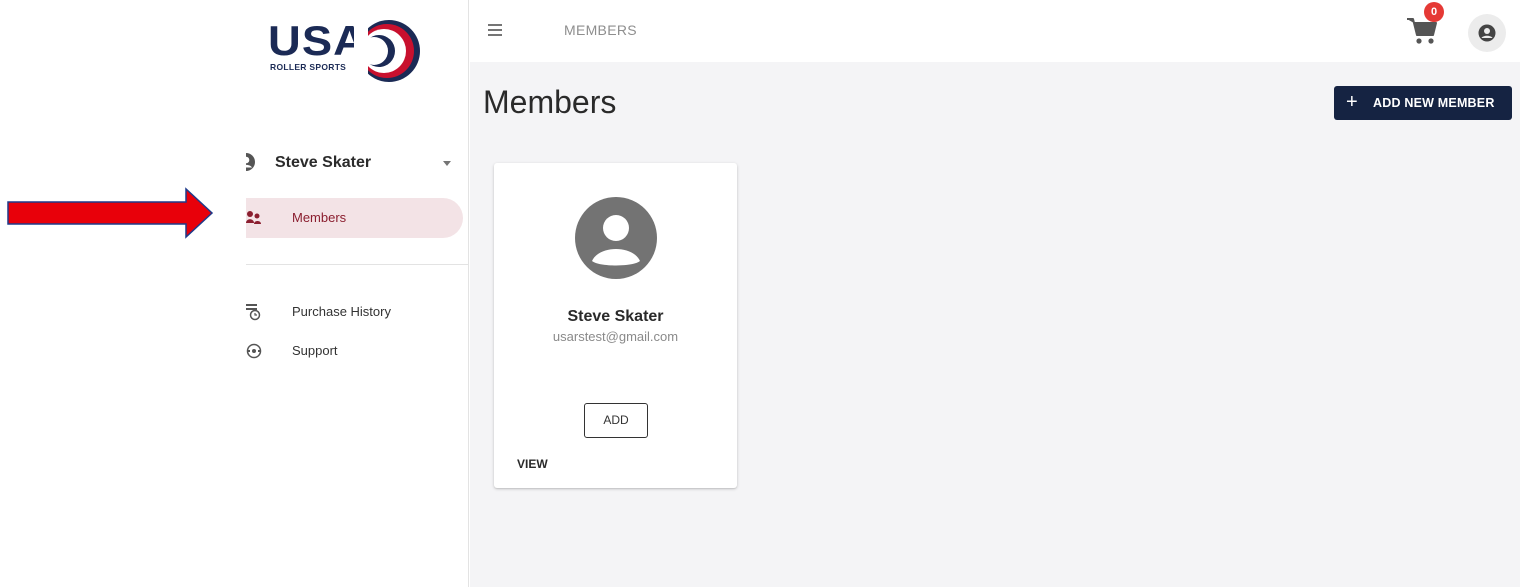 This screenshot has height=587, width=1520. What do you see at coordinates (1434, 12) in the screenshot?
I see `cart-count-badge: 0` at bounding box center [1434, 12].